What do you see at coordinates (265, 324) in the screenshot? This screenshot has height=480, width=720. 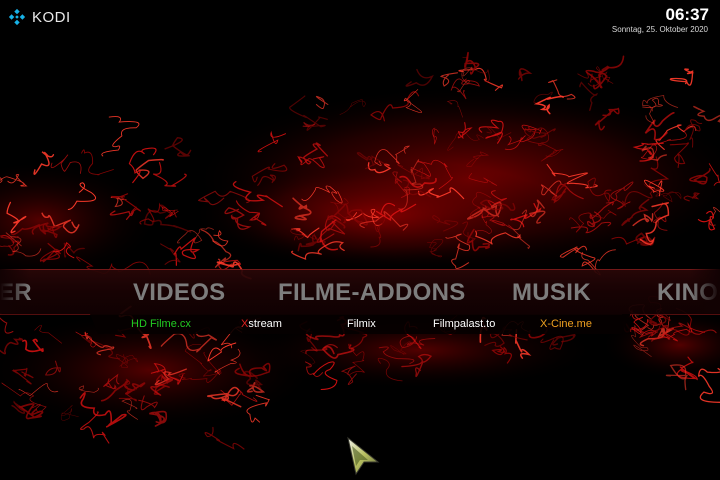 I see `submenu-item-label: stream` at bounding box center [265, 324].